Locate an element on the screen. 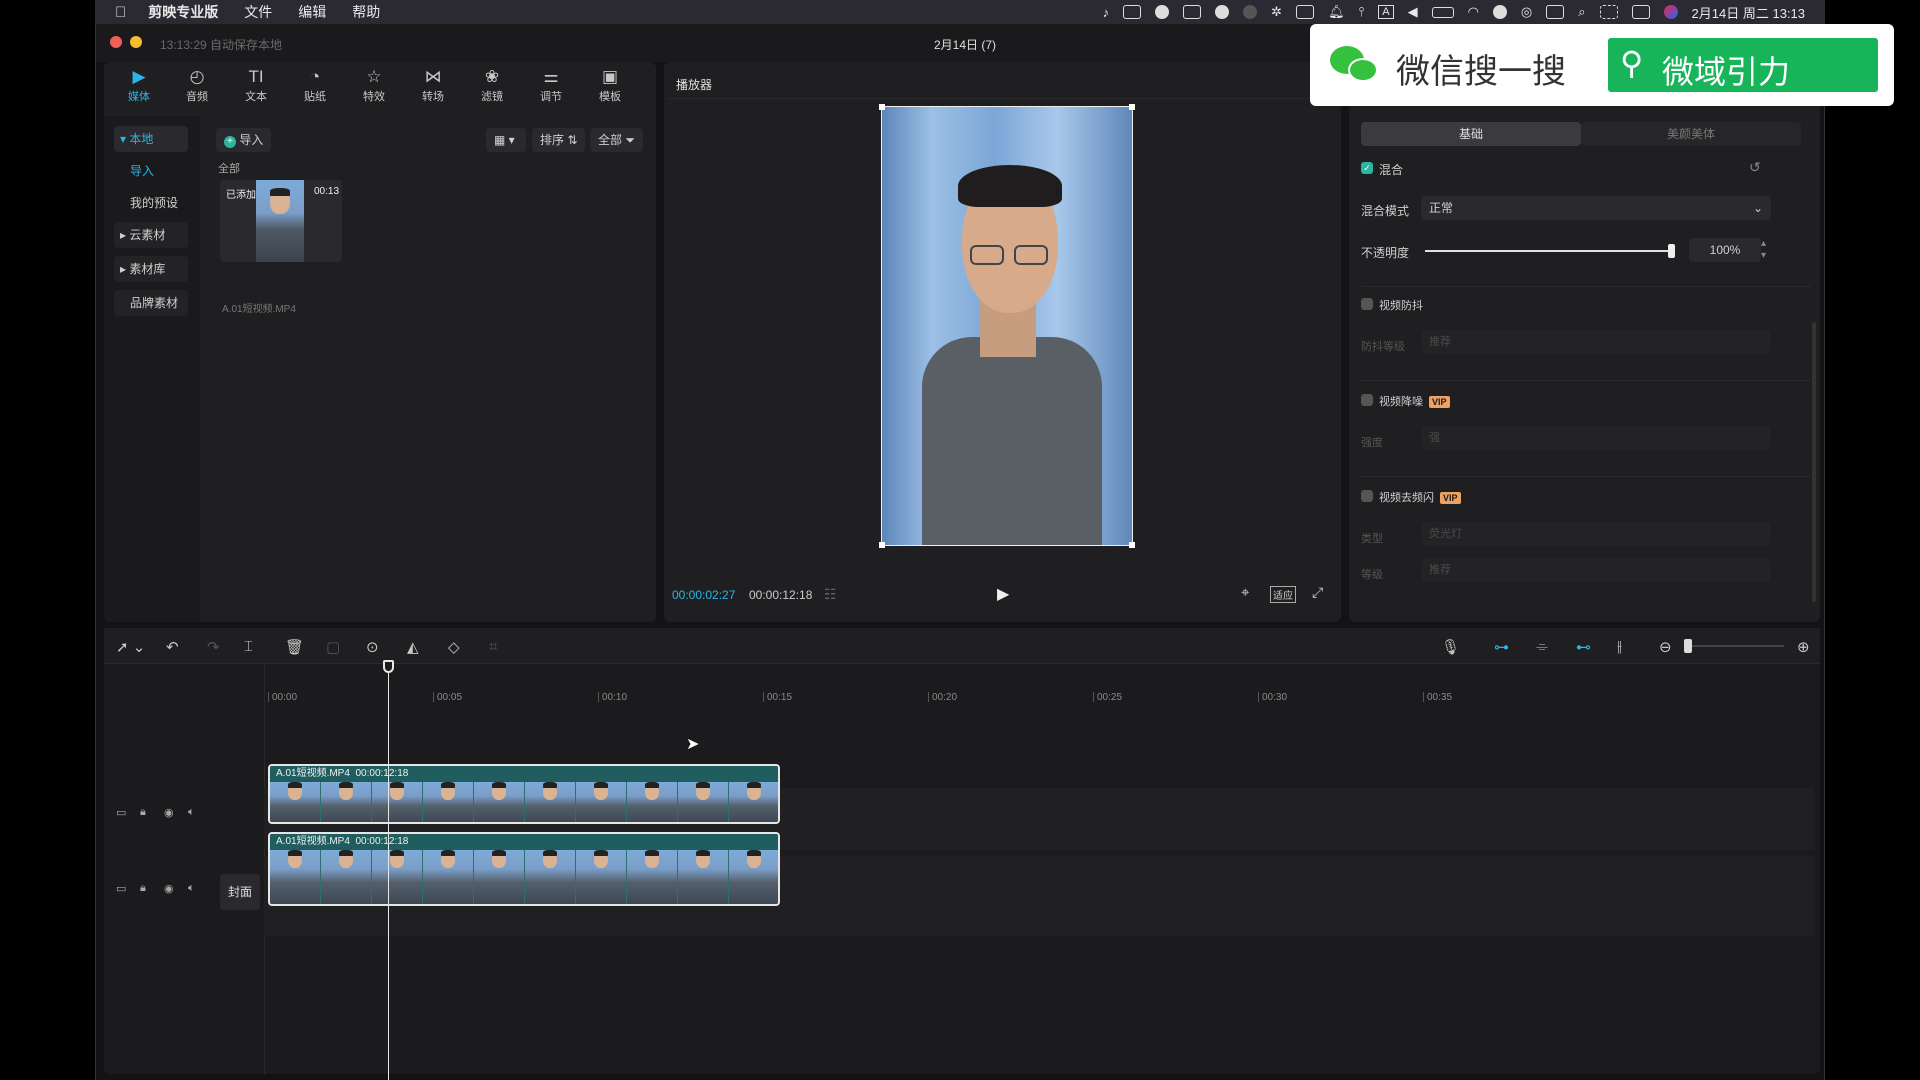 Image resolution: width=1920 pixels, height=1080 pixels. playhead-line is located at coordinates (388, 870).